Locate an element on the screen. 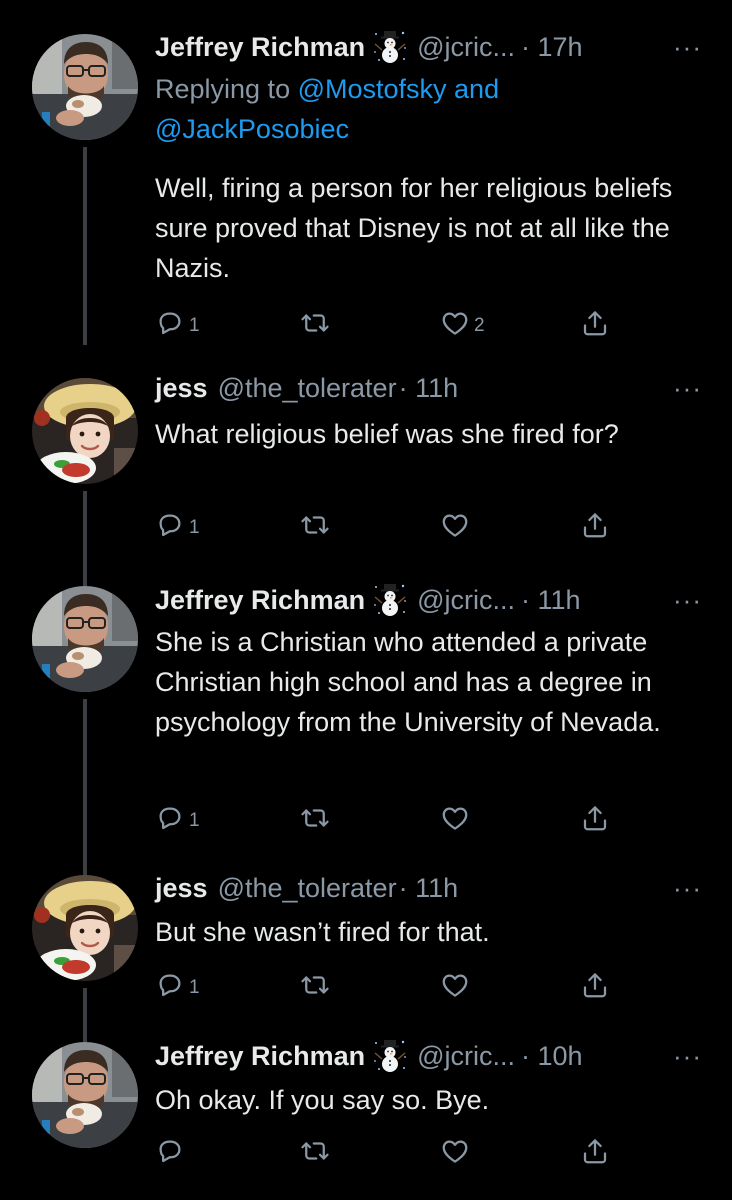  like-button: 2 is located at coordinates (462, 323).